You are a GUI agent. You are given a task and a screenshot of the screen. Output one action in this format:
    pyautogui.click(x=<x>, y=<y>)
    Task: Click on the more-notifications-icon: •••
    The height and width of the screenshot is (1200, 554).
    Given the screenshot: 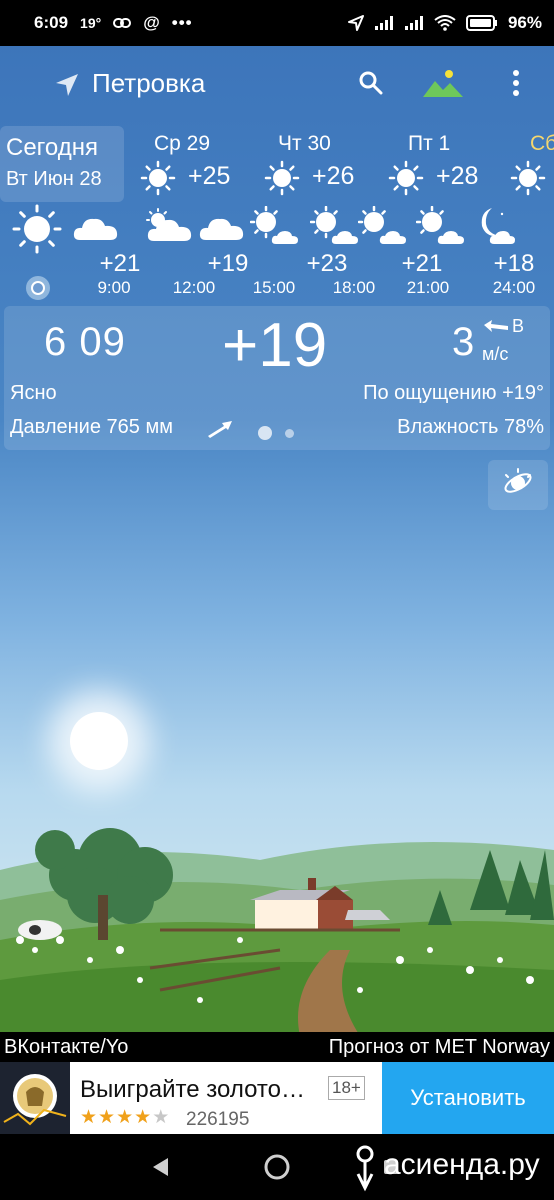 What is the action you would take?
    pyautogui.click(x=182, y=22)
    